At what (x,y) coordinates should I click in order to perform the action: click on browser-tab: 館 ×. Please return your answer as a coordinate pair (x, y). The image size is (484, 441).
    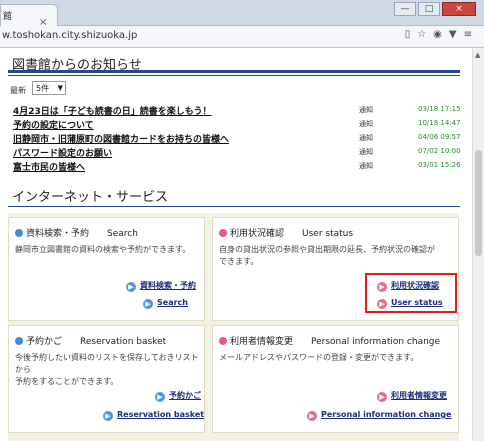
    Looking at the image, I should click on (29, 16).